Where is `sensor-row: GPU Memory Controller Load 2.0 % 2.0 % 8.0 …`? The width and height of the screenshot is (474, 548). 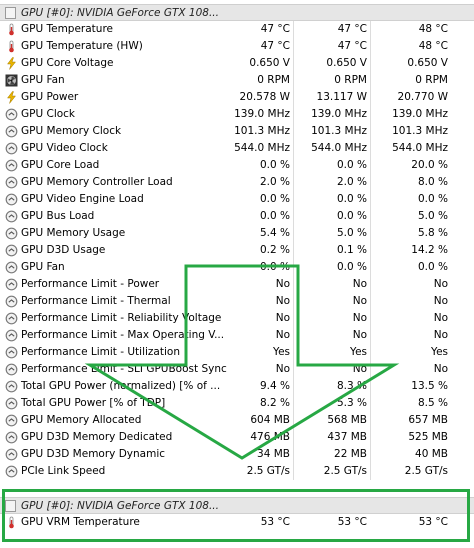 sensor-row: GPU Memory Controller Load 2.0 % 2.0 % 8.0 … is located at coordinates (237, 182).